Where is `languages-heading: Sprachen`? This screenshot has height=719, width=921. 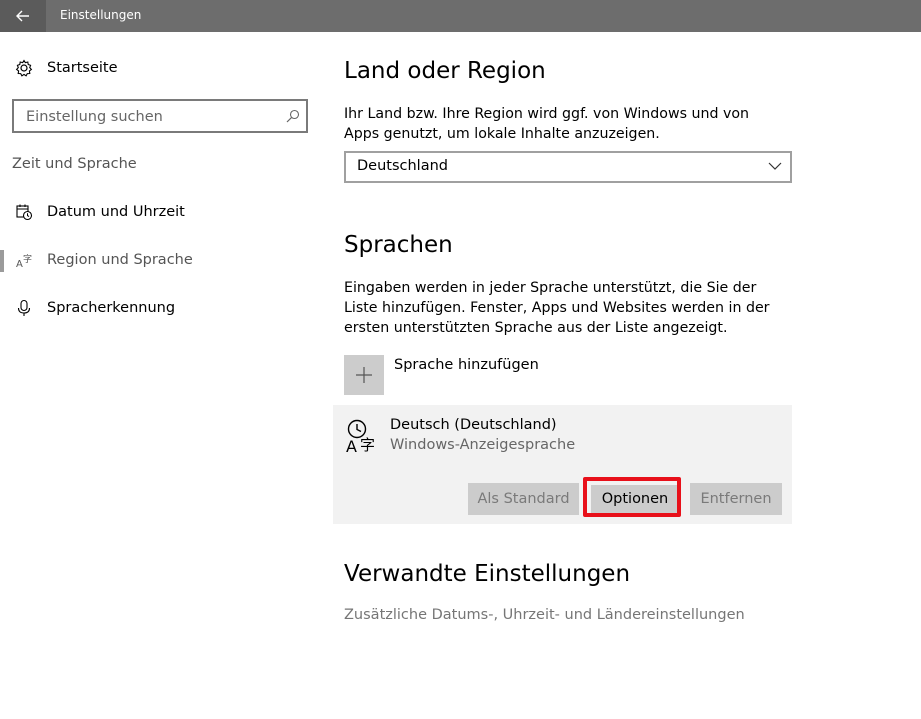 languages-heading: Sprachen is located at coordinates (398, 245).